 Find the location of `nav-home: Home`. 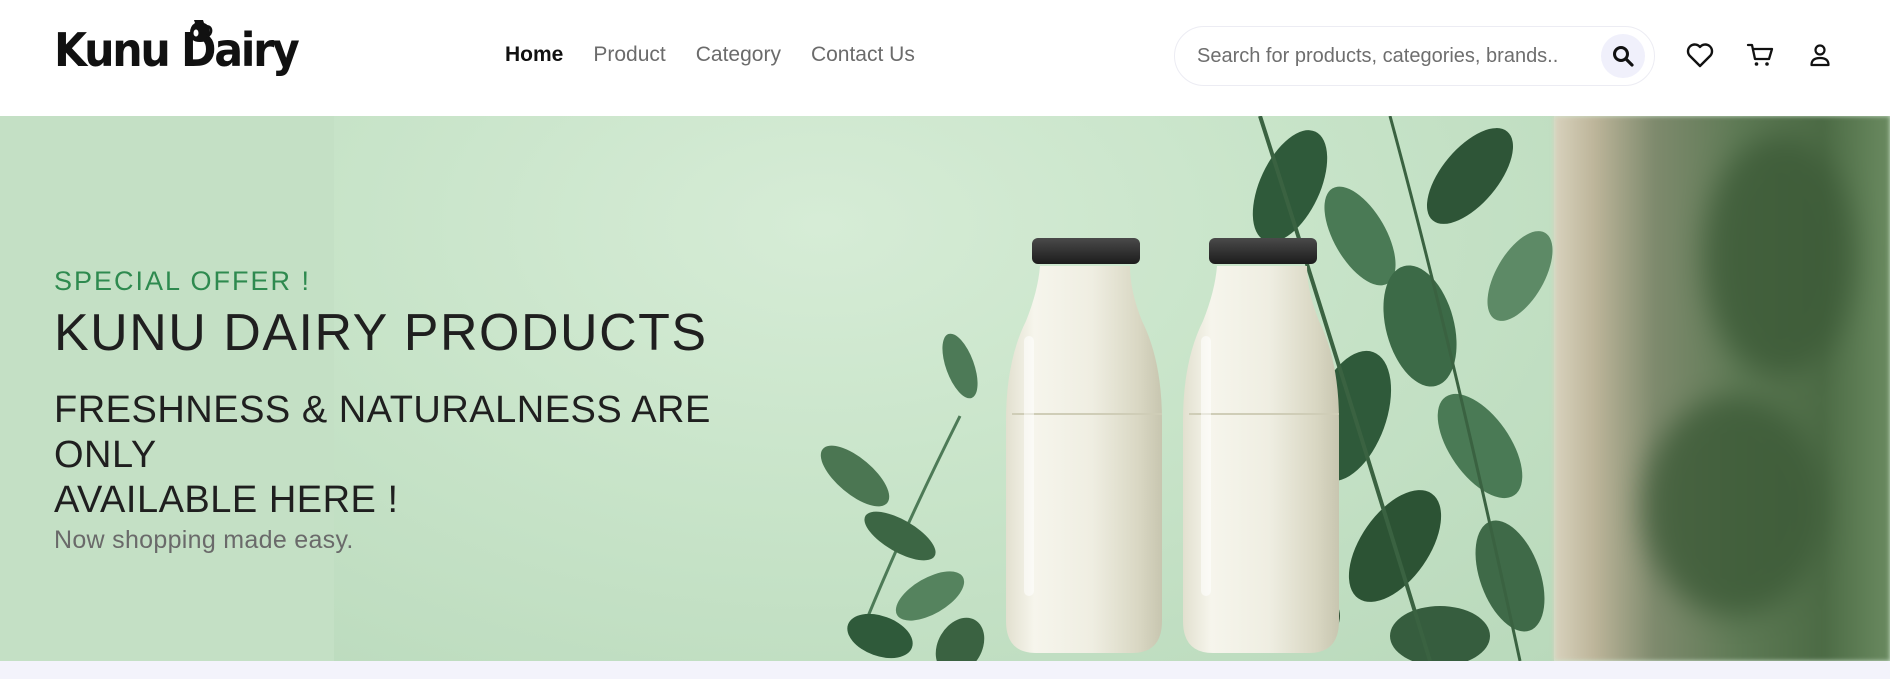

nav-home: Home is located at coordinates (534, 55).